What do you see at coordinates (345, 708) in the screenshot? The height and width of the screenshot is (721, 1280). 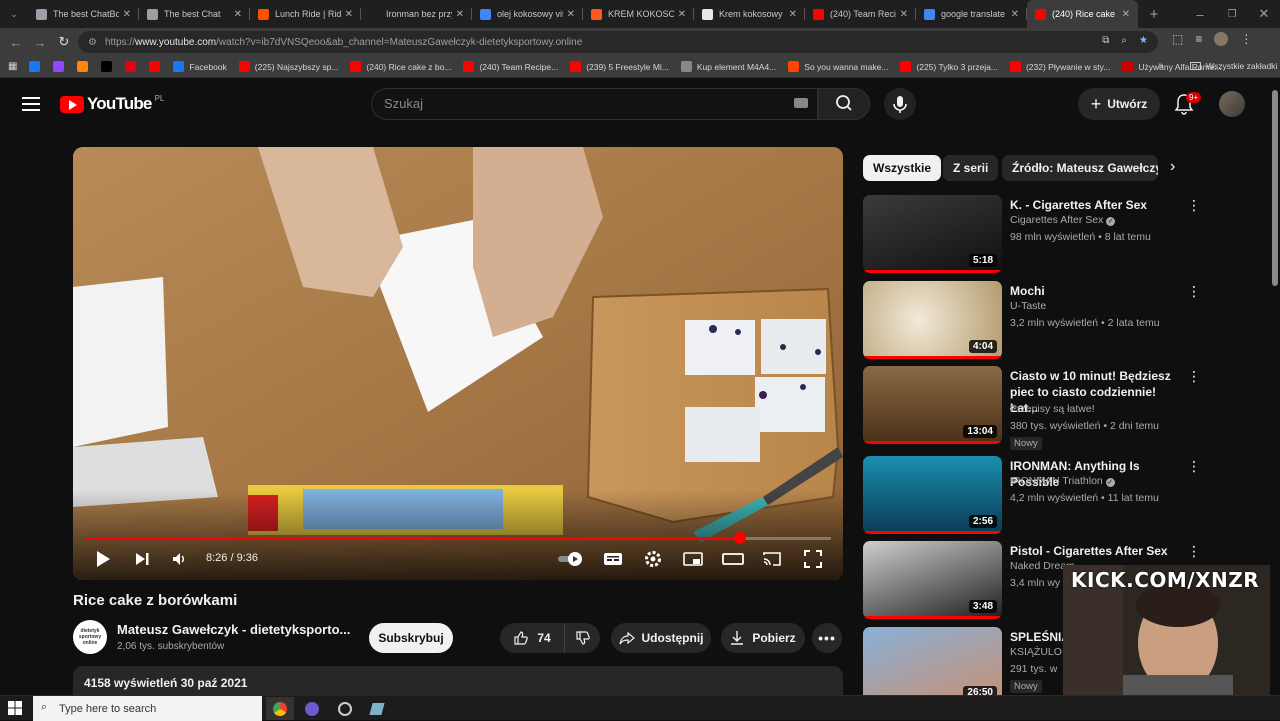 I see `taskbar-app2-icon` at bounding box center [345, 708].